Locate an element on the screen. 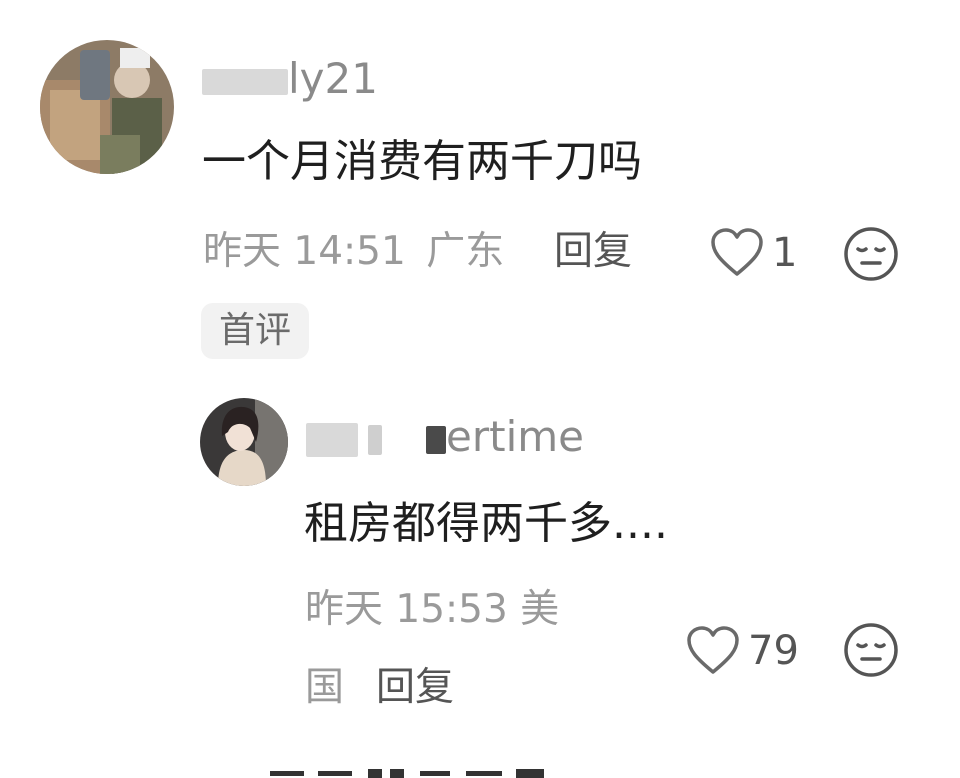 The height and width of the screenshot is (778, 960). cutoff-text-fragment is located at coordinates (407, 773).